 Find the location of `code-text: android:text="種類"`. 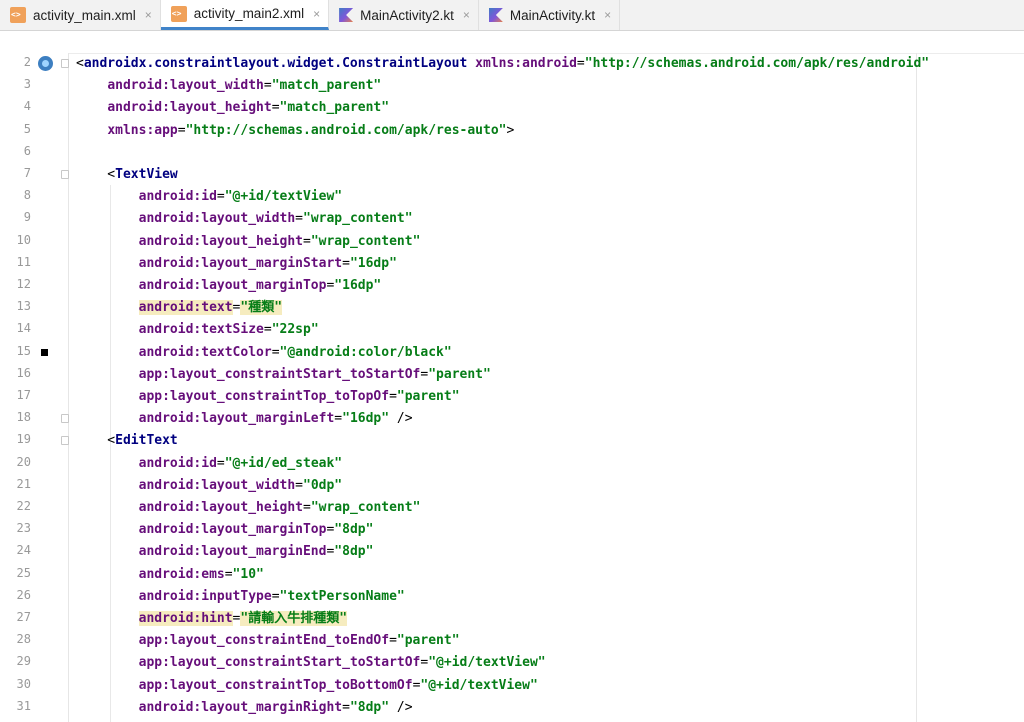

code-text: android:text="種類" is located at coordinates (179, 308).